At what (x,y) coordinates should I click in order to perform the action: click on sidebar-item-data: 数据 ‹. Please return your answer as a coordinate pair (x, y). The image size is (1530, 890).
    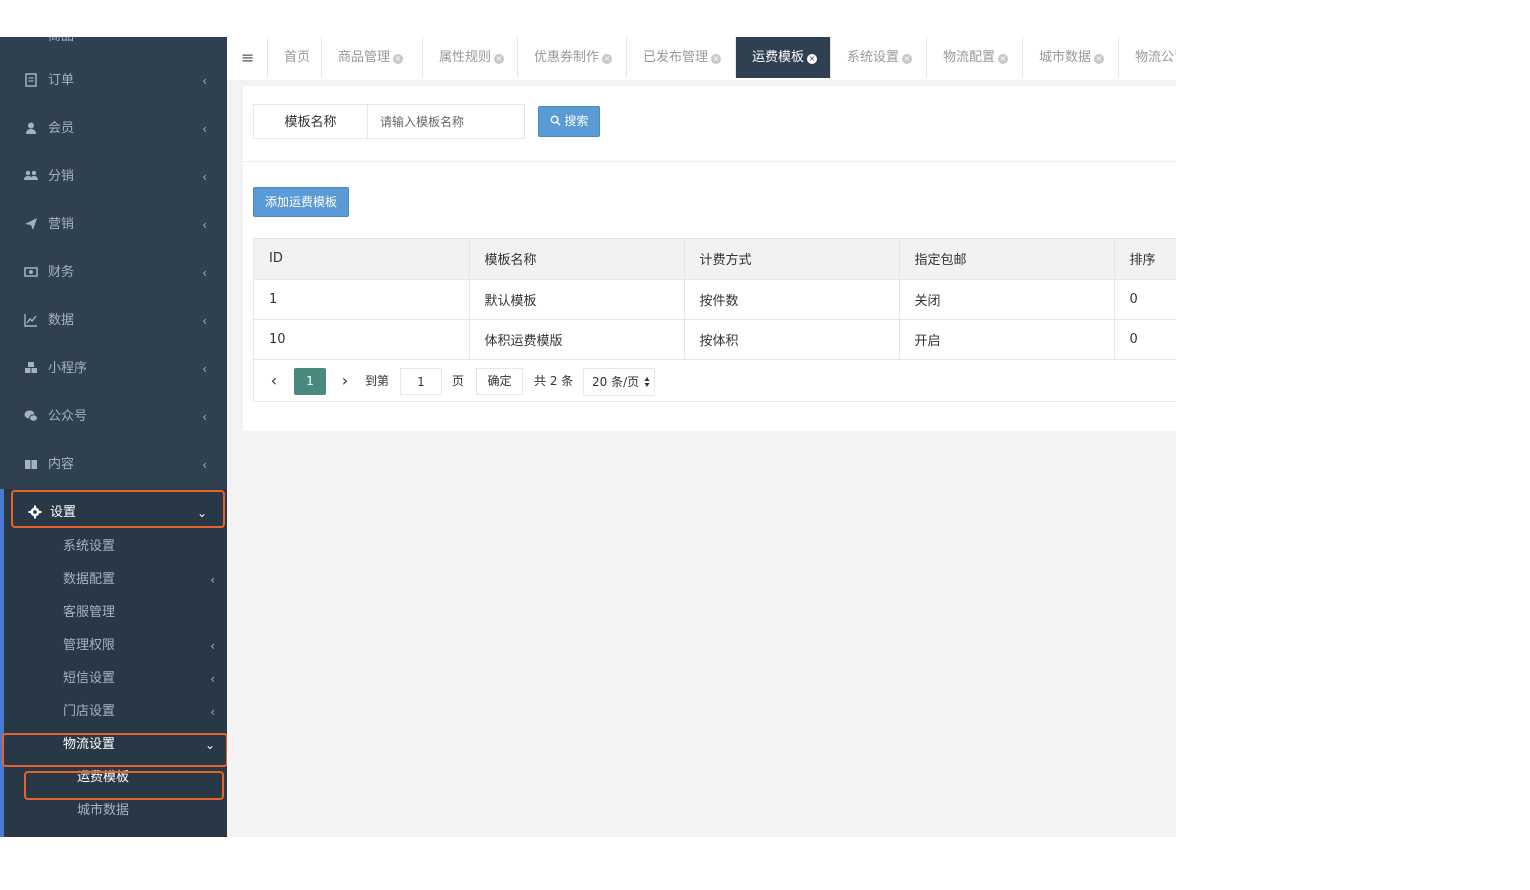
    Looking at the image, I should click on (113, 321).